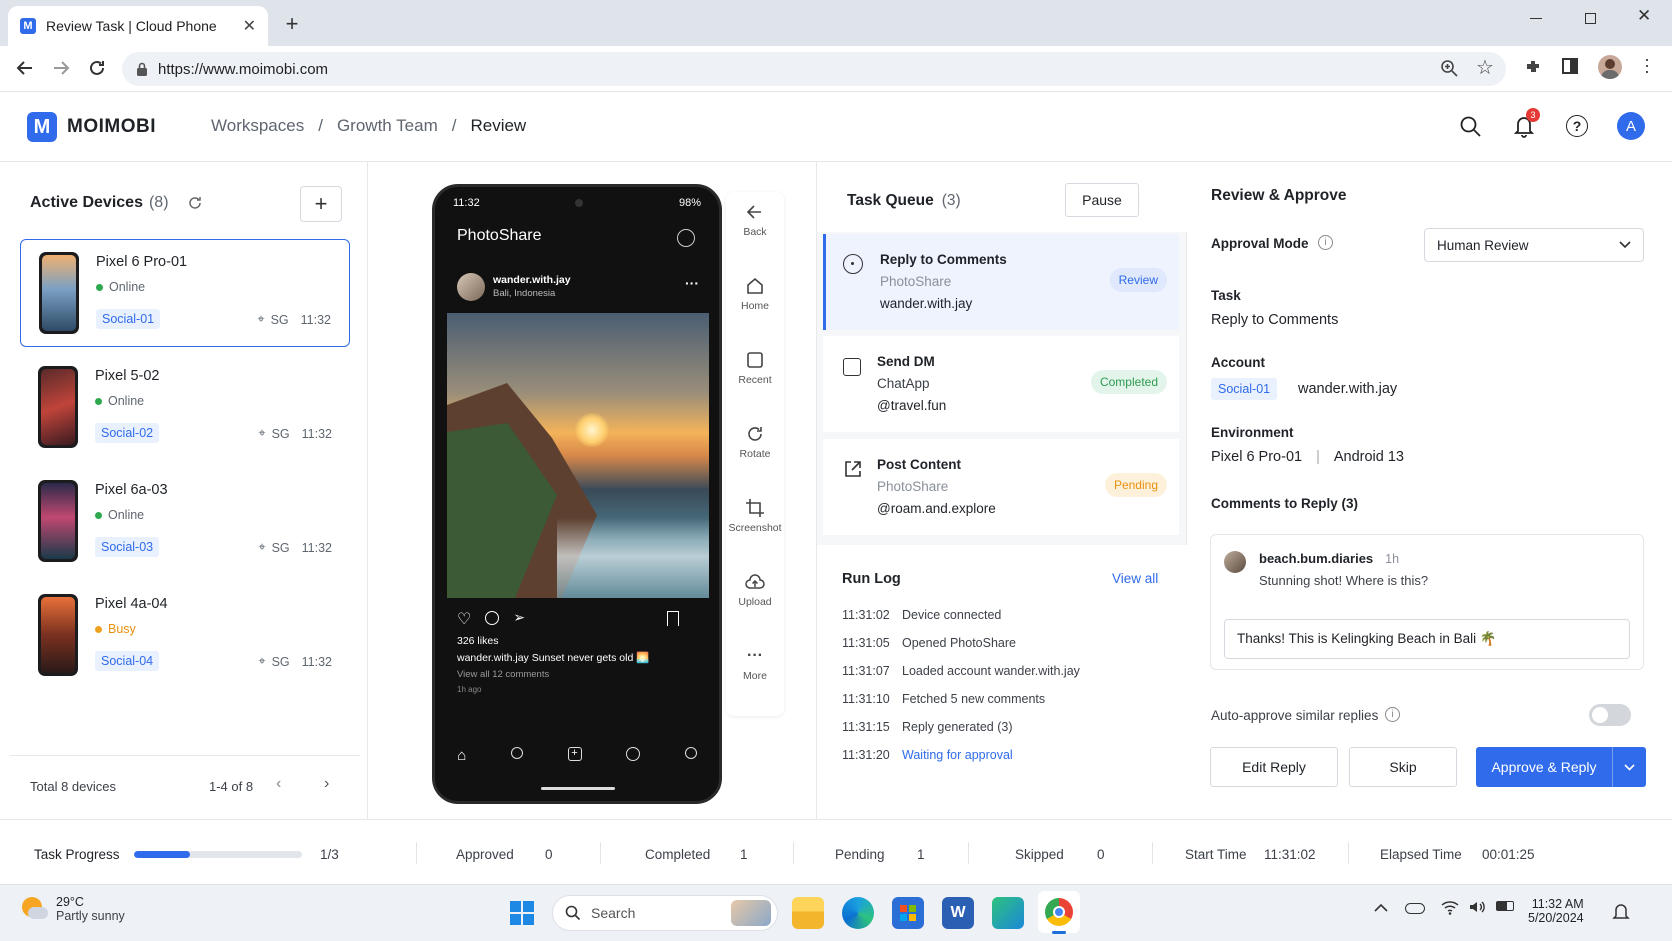 The height and width of the screenshot is (941, 1672). I want to click on auto-approve-info-icon: i, so click(1392, 714).